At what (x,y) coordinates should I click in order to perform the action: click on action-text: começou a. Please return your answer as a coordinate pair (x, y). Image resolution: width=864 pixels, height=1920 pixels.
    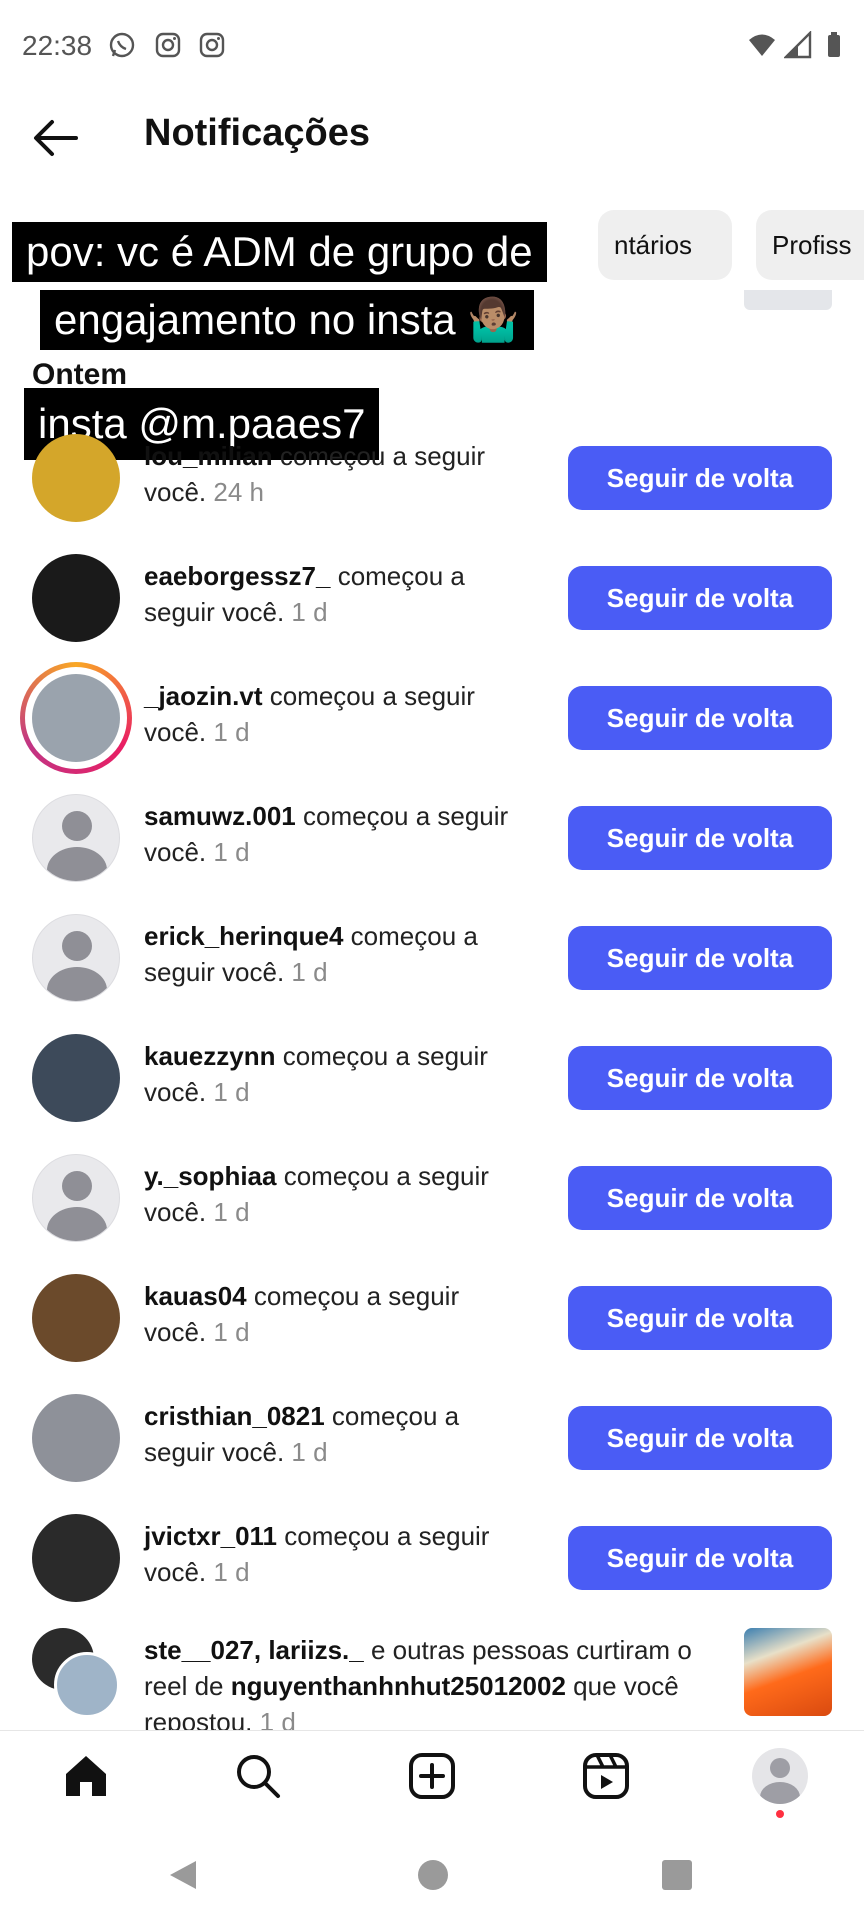
    Looking at the image, I should click on (414, 936).